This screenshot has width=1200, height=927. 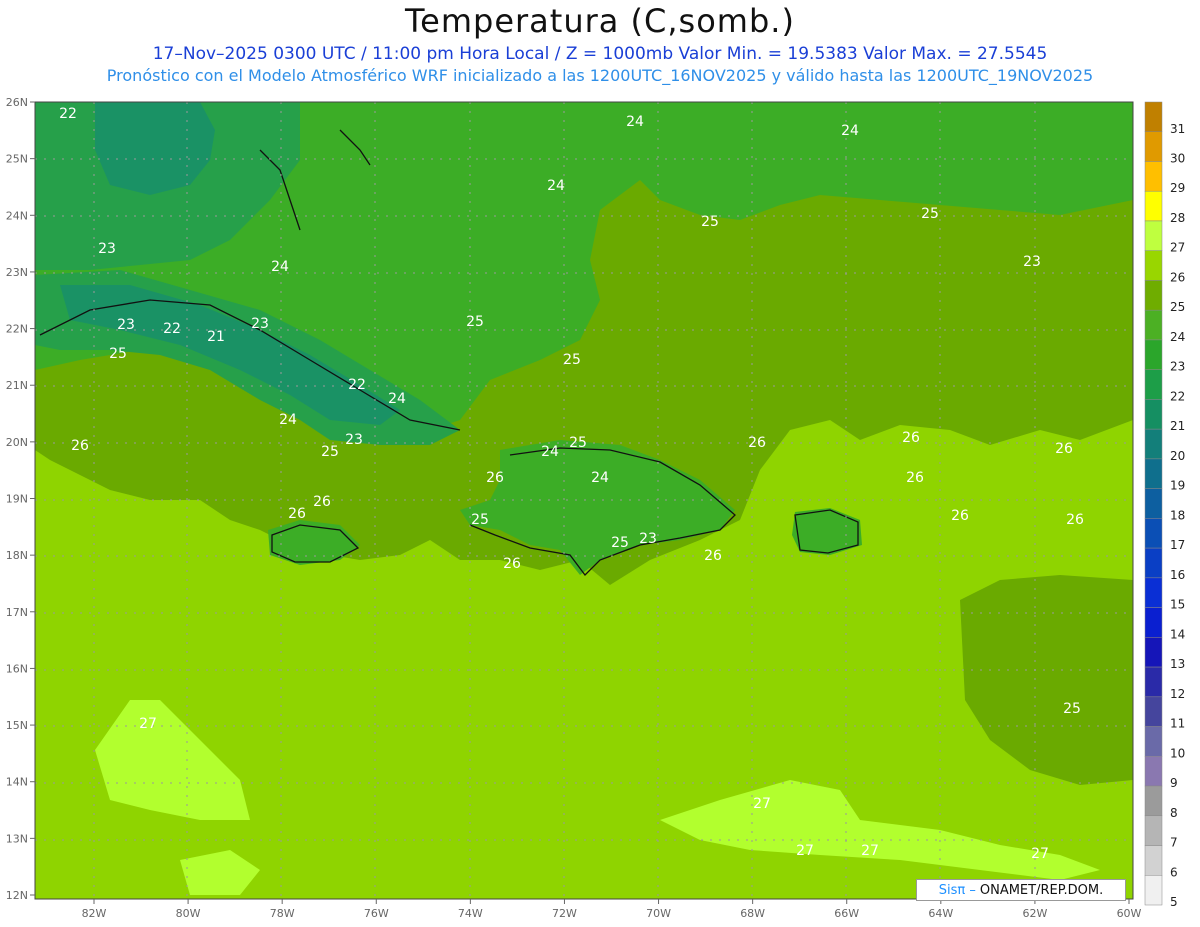 What do you see at coordinates (17, 838) in the screenshot?
I see `lat-label: 13N` at bounding box center [17, 838].